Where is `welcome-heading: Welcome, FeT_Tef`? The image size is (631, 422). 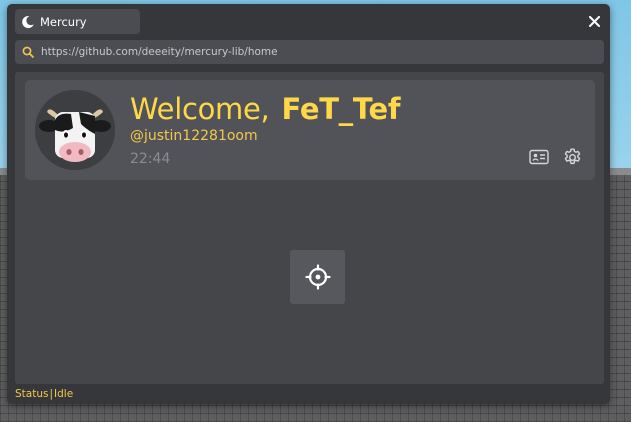 welcome-heading: Welcome, FeT_Tef is located at coordinates (265, 112).